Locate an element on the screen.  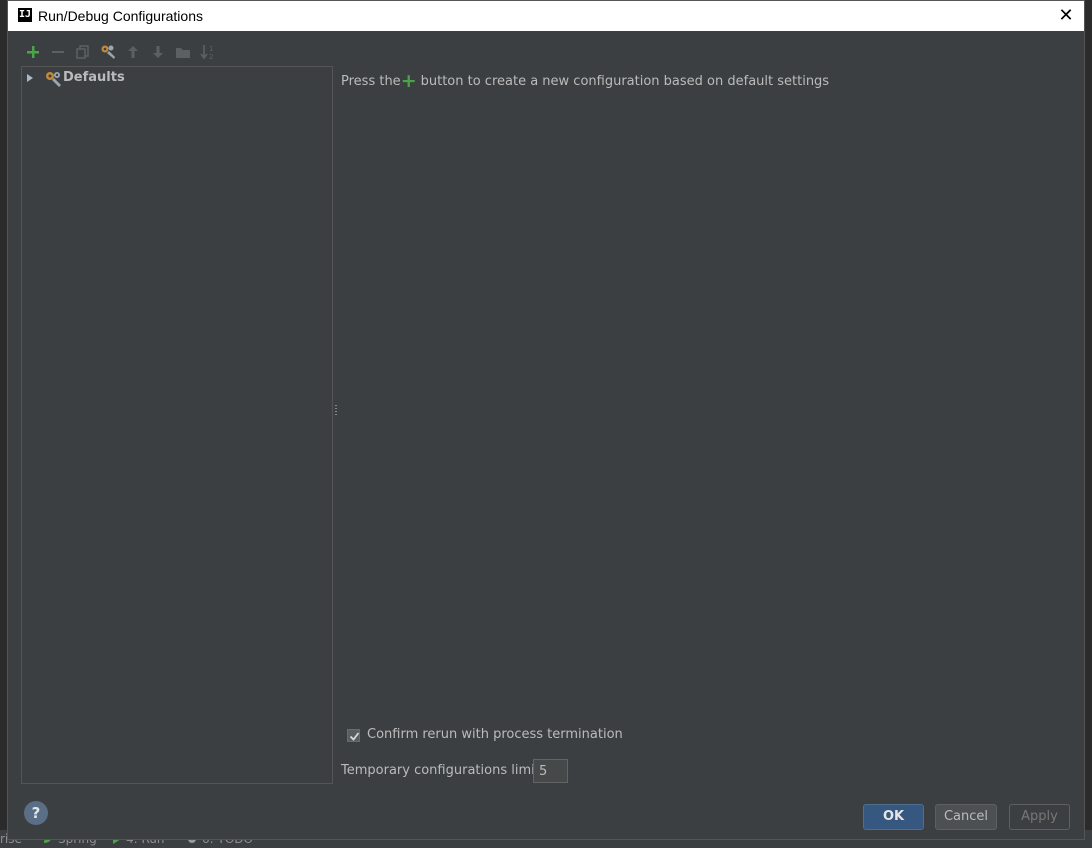
title-bar: IJ Run/Debug Configurations ✕ is located at coordinates (546, 16).